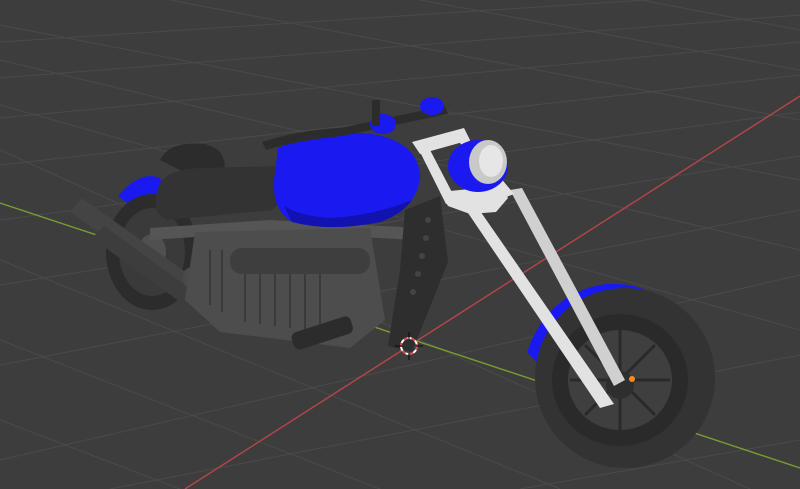 This screenshot has width=800, height=489. Describe the element at coordinates (625, 378) in the screenshot. I see `front-wheel` at that location.